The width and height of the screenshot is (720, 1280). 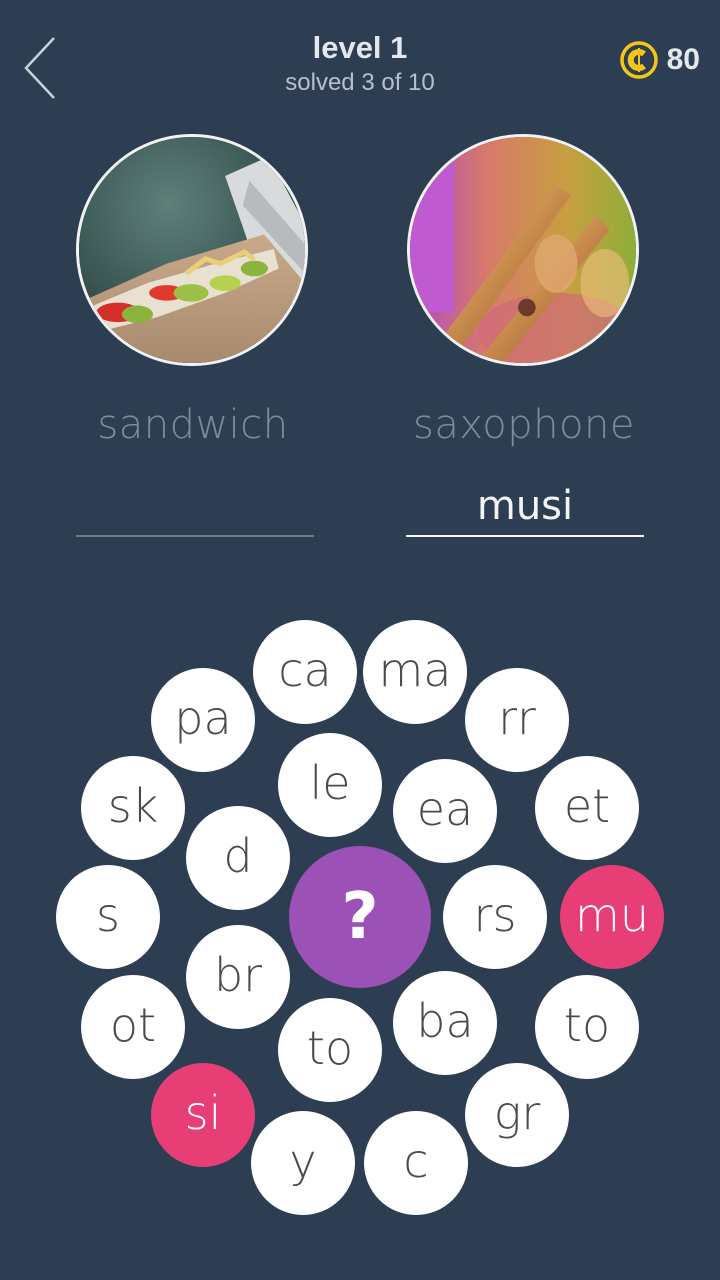 What do you see at coordinates (195, 536) in the screenshot?
I see `answer-underline-sandwich` at bounding box center [195, 536].